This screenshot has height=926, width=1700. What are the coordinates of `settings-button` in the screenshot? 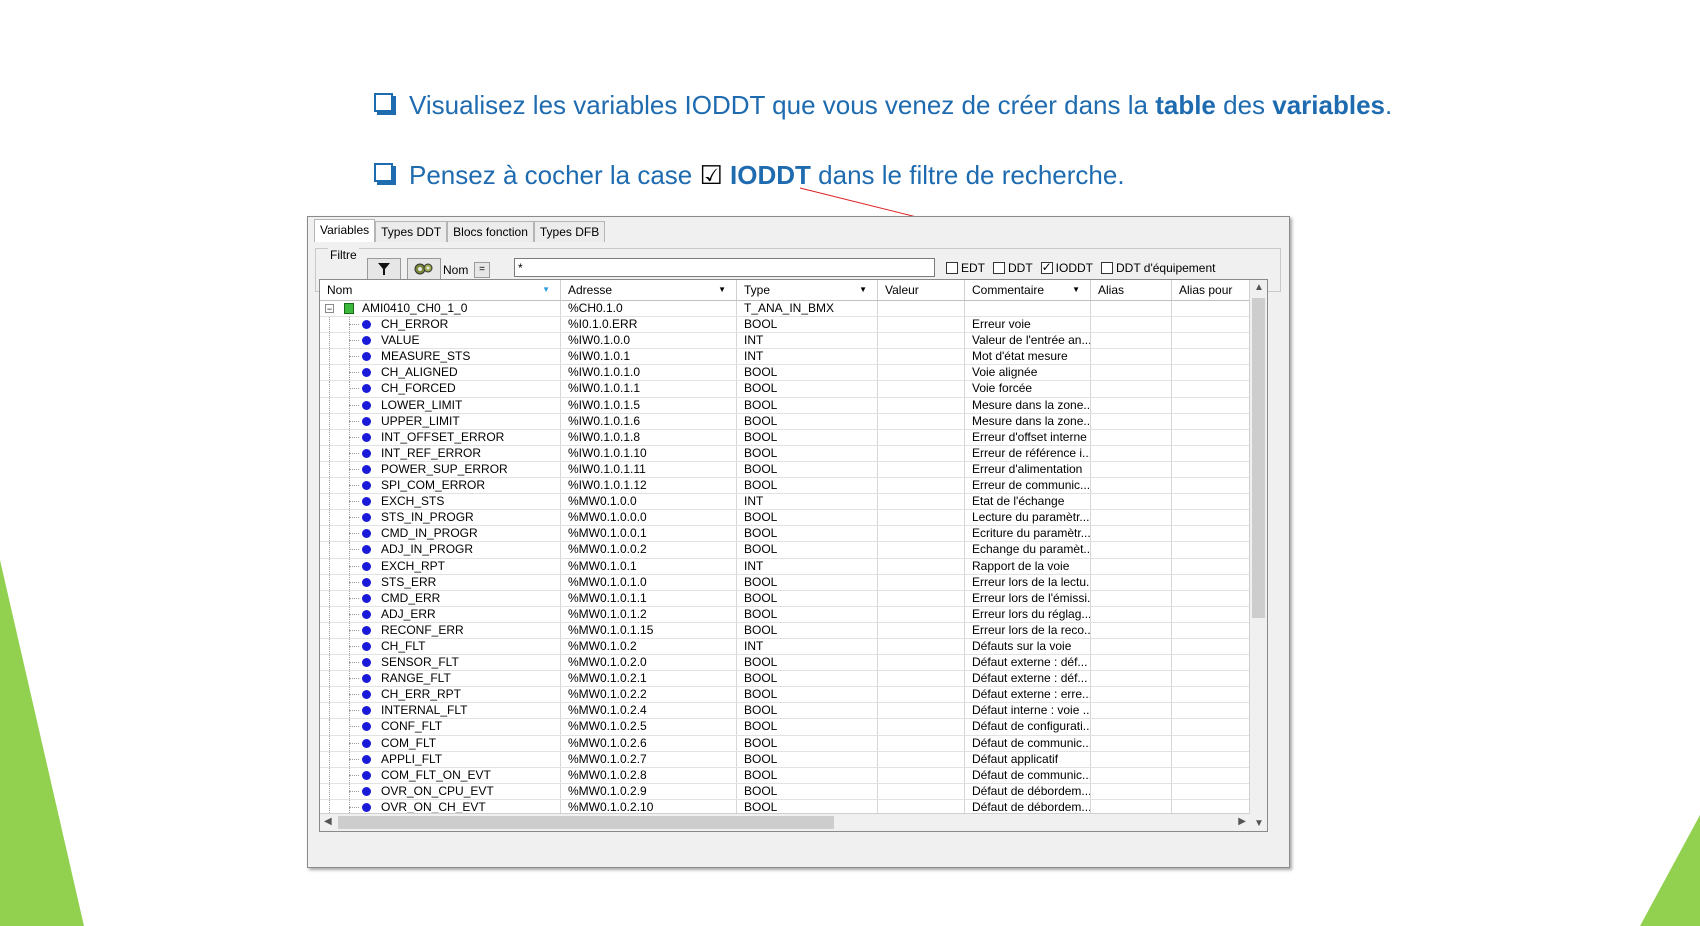 It's located at (424, 269).